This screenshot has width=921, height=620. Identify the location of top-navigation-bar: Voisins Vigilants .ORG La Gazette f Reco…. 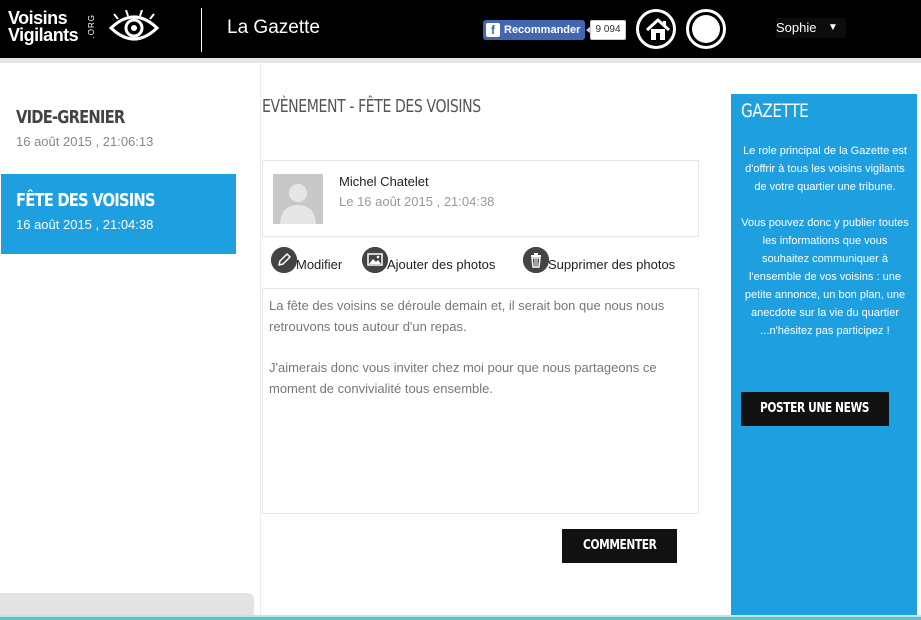
(460, 29).